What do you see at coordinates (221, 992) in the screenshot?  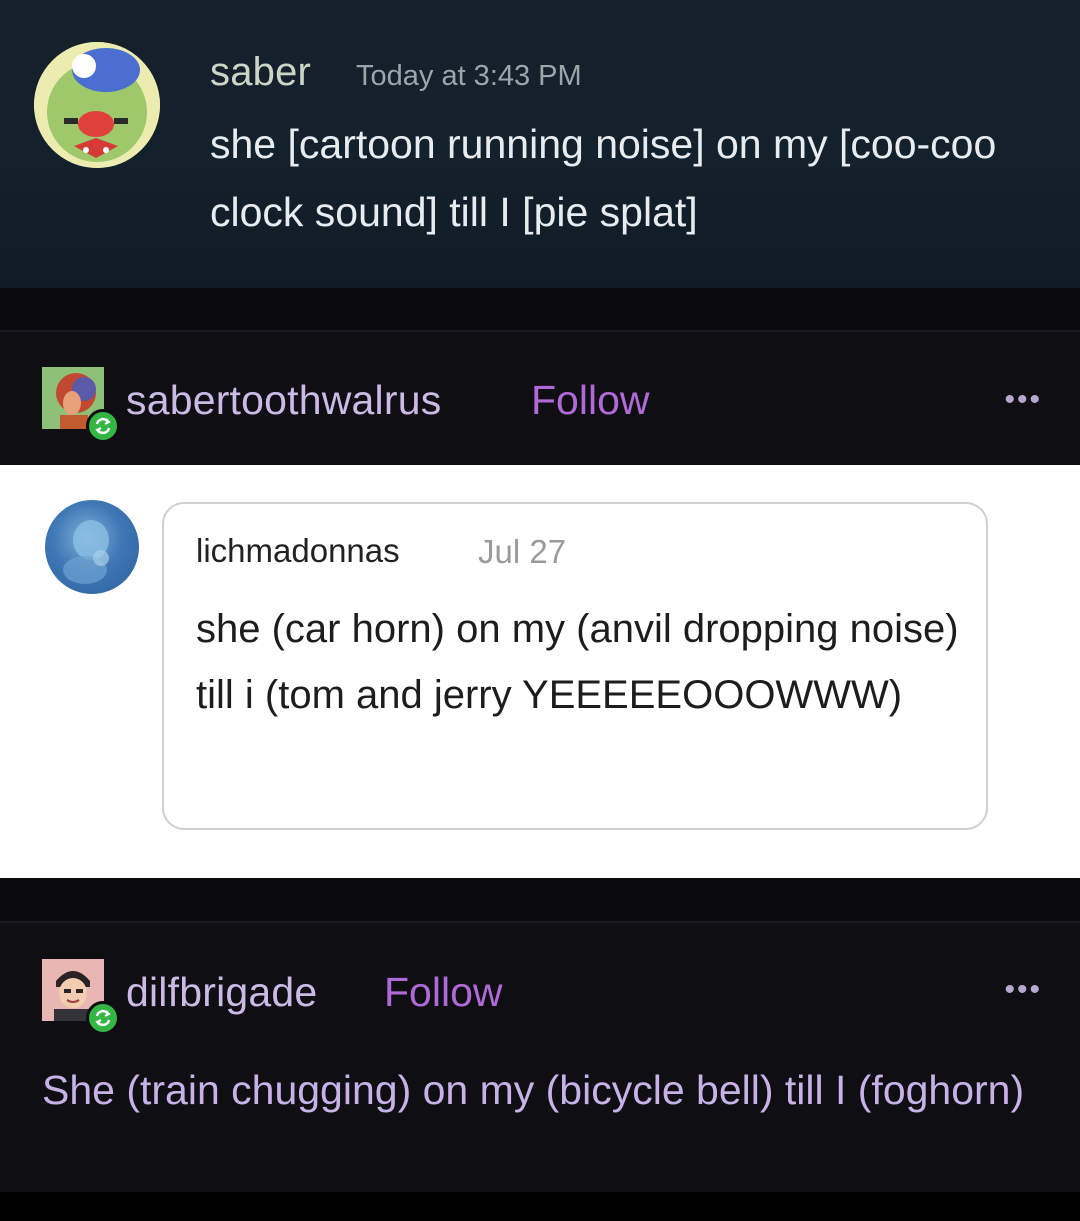 I see `reblog-username: dilfbrigade` at bounding box center [221, 992].